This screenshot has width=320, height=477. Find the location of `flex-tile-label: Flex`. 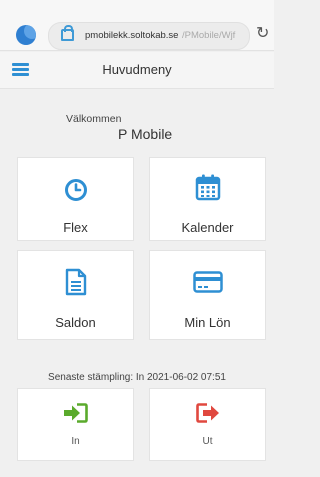

flex-tile-label: Flex is located at coordinates (75, 227).